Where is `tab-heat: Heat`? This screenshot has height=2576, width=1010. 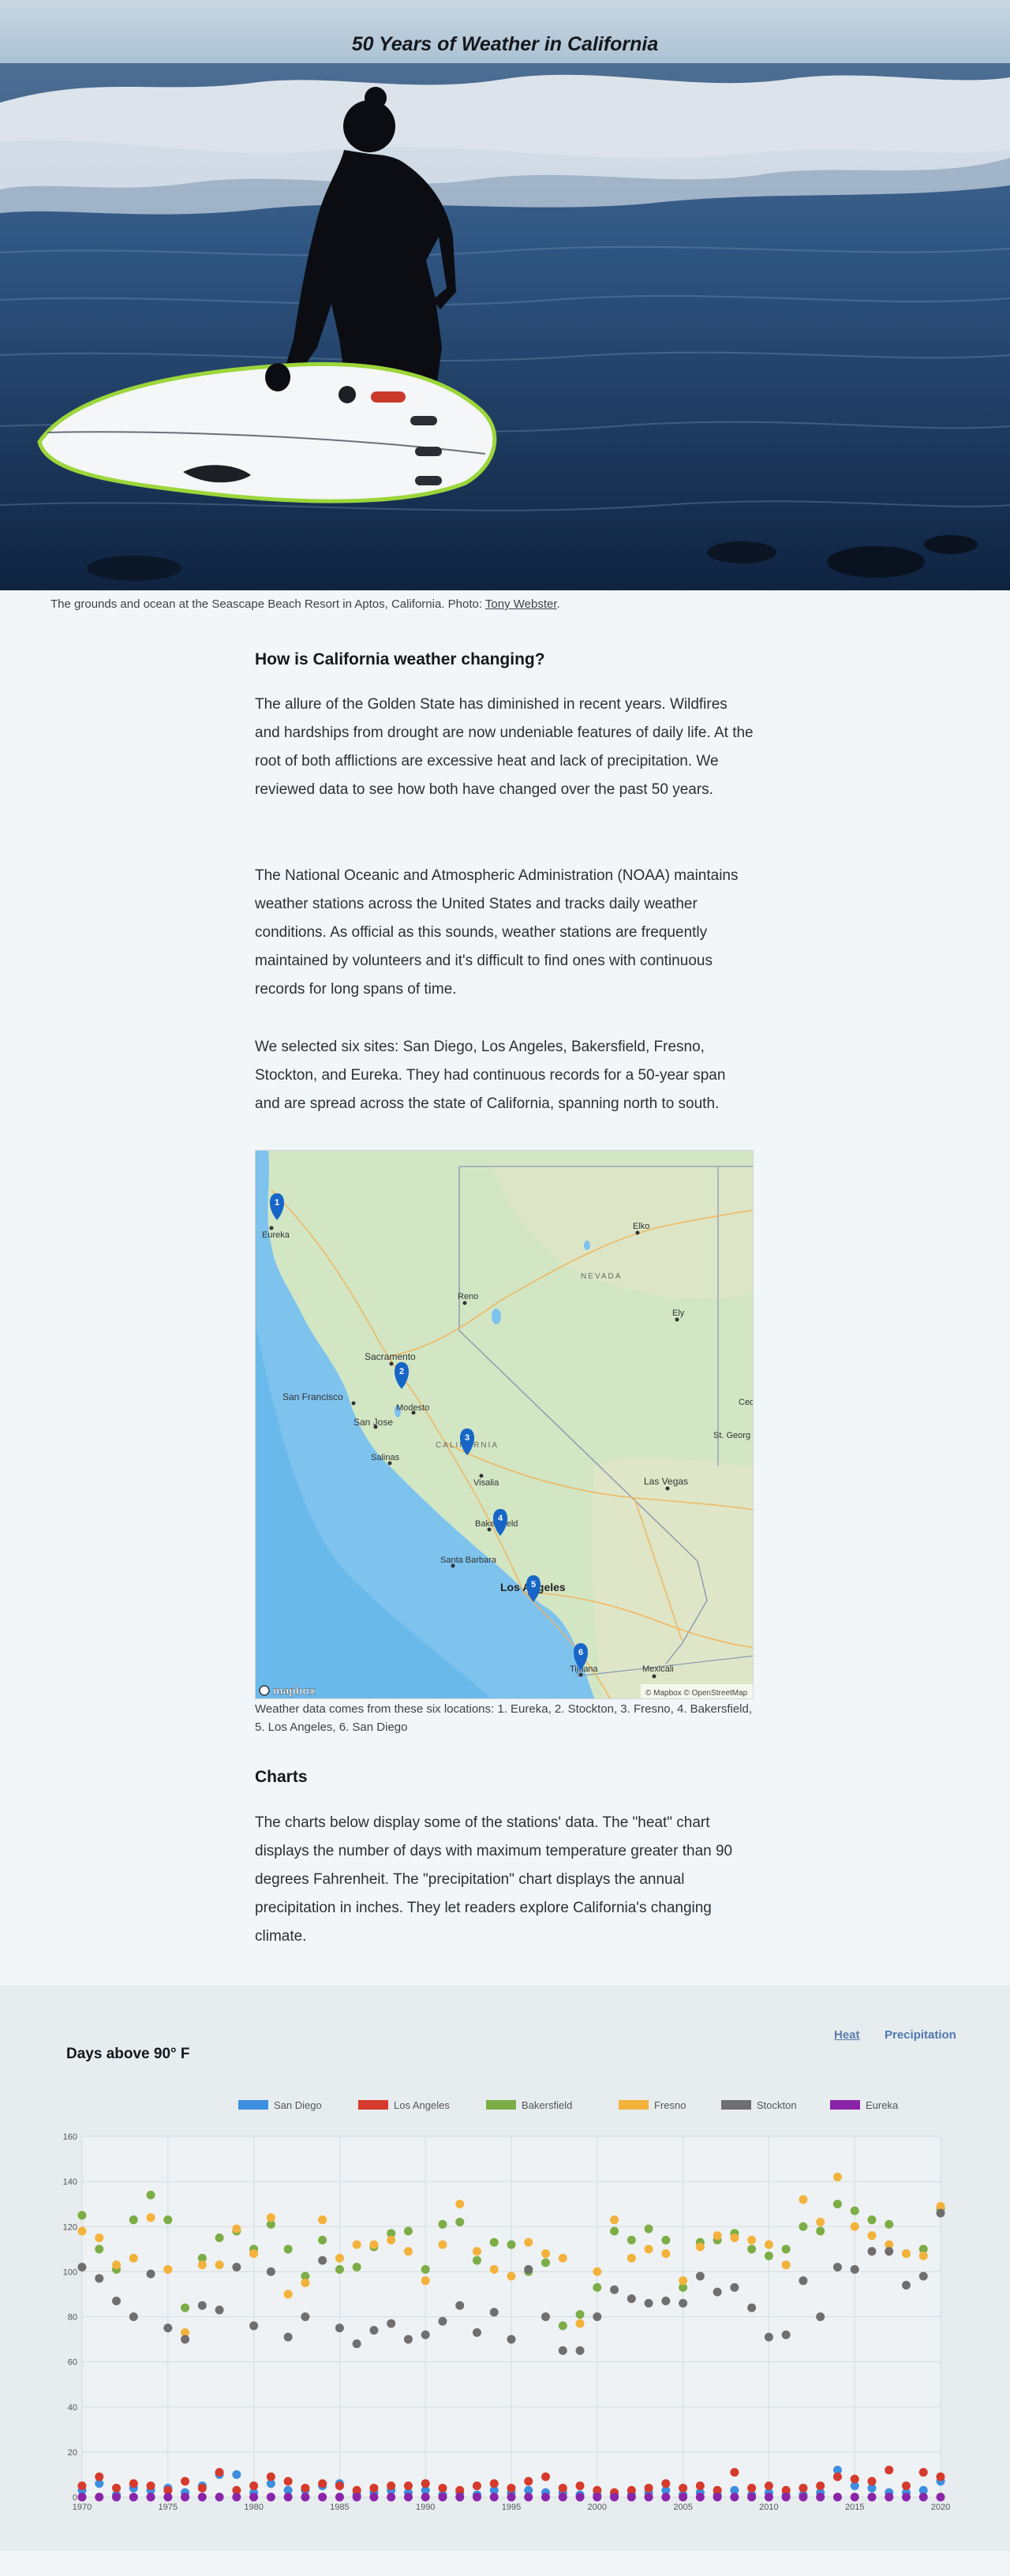
tab-heat: Heat is located at coordinates (847, 2035).